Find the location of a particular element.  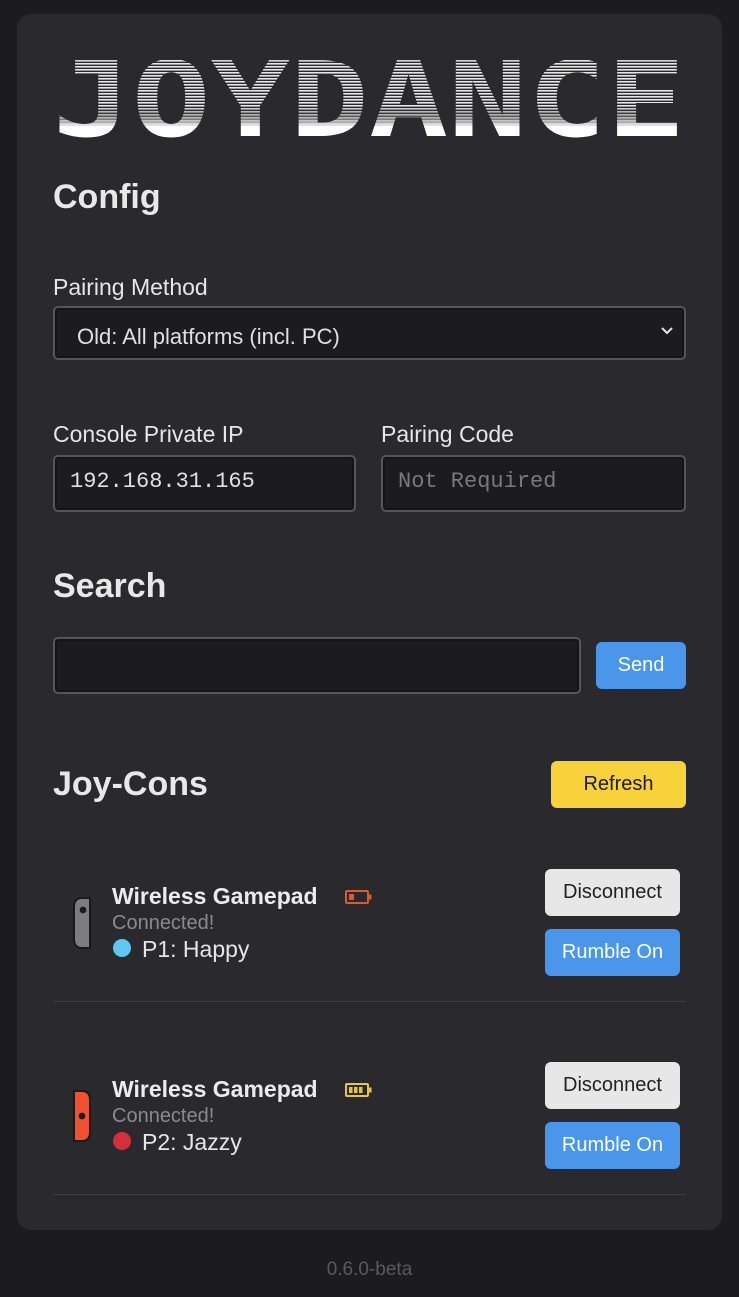

logo-text-highlight: JOYDANCE is located at coordinates (369, 100).